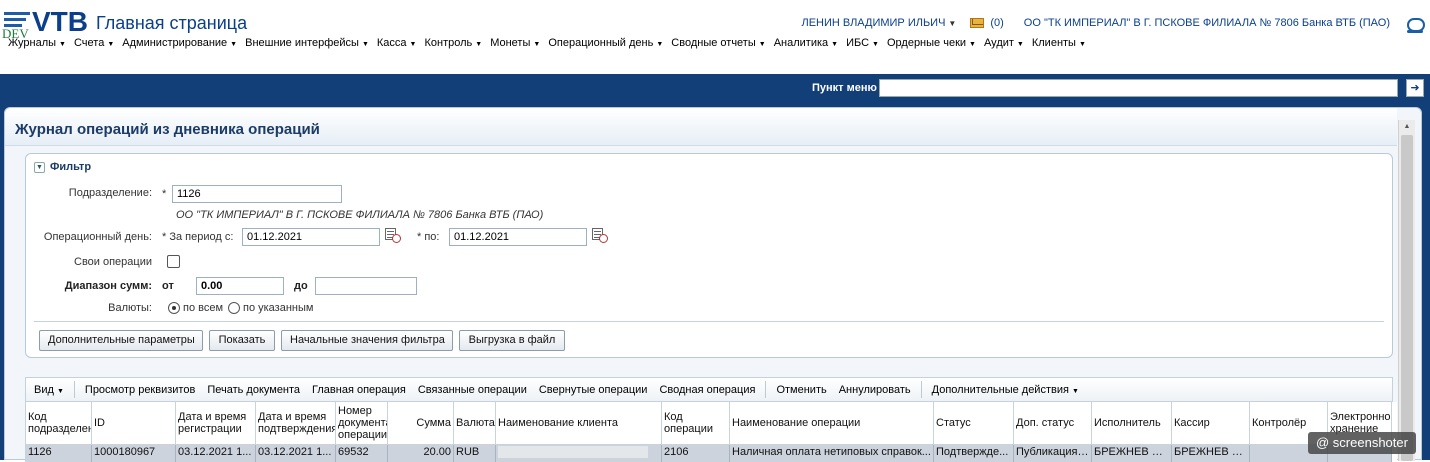  Describe the element at coordinates (216, 423) in the screenshot. I see `column-header: Дата и время регистрации` at that location.